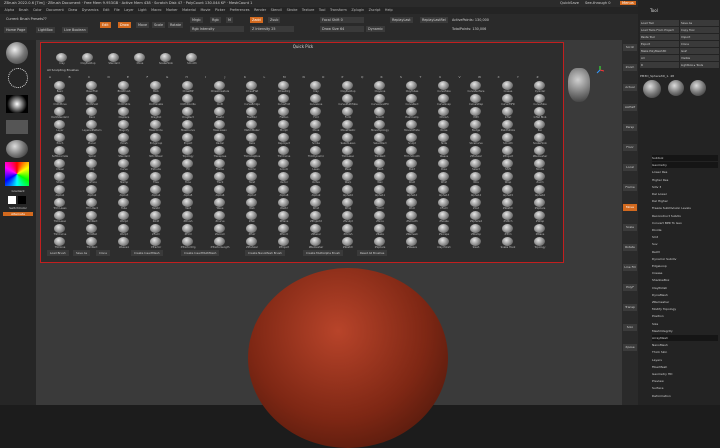 This screenshot has height=448, width=720. What do you see at coordinates (444, 230) in the screenshot?
I see `brush-cell: ZScrape` at bounding box center [444, 230].